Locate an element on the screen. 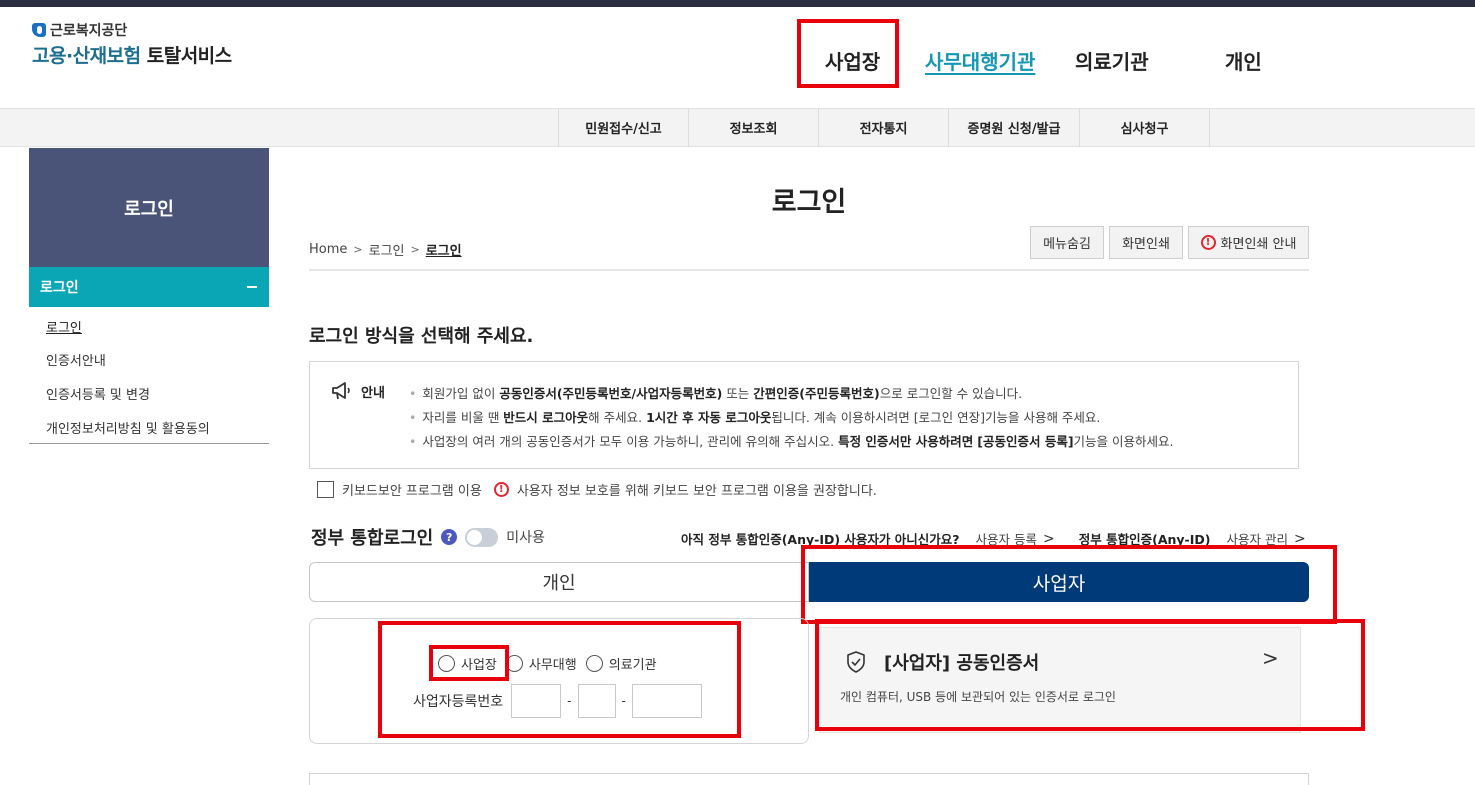 The width and height of the screenshot is (1475, 785). highlight-box-nav is located at coordinates (848, 53).